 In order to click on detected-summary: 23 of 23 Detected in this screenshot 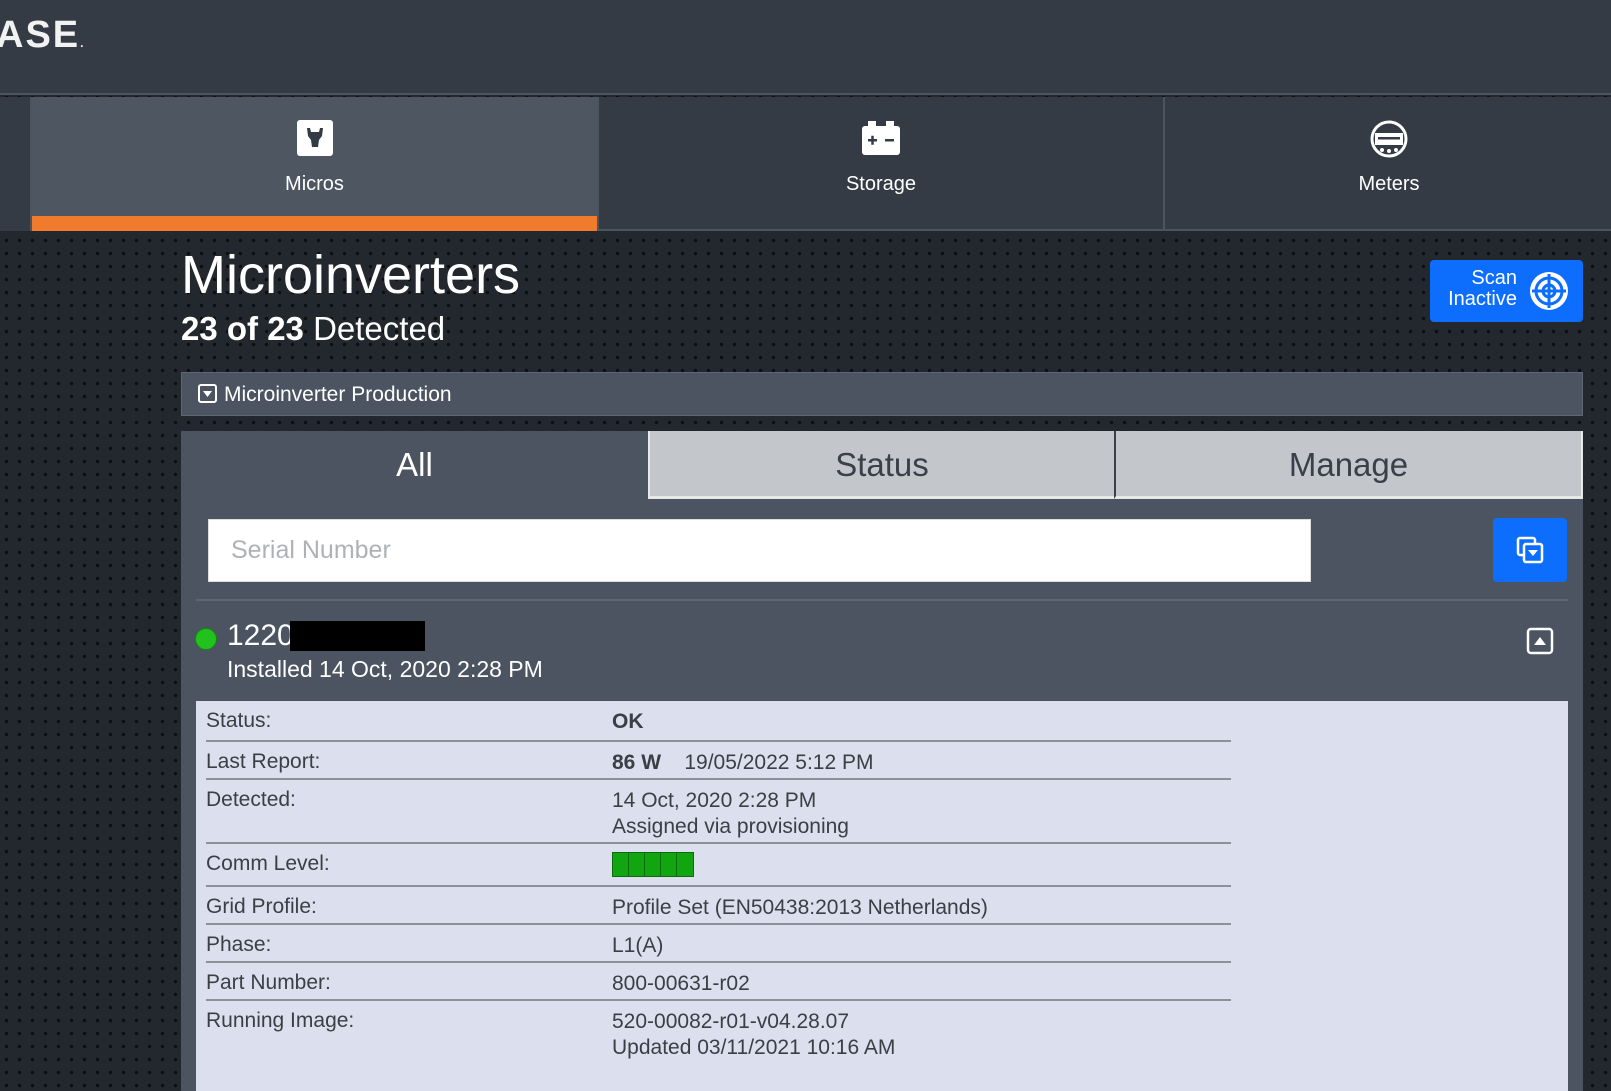, I will do `click(313, 329)`.